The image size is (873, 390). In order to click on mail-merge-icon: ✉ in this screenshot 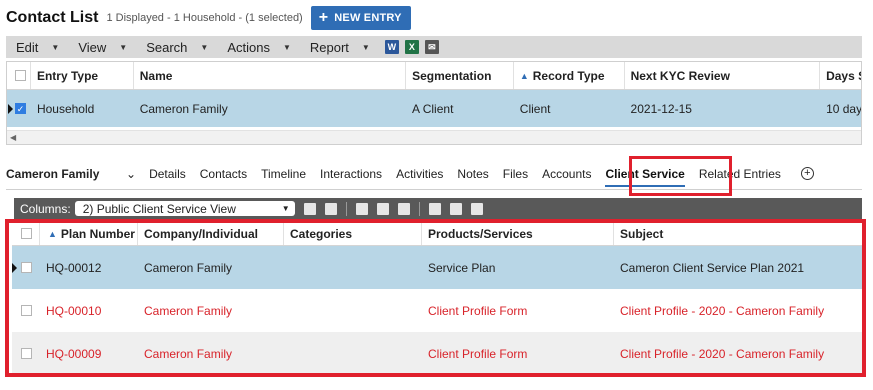, I will do `click(431, 47)`.